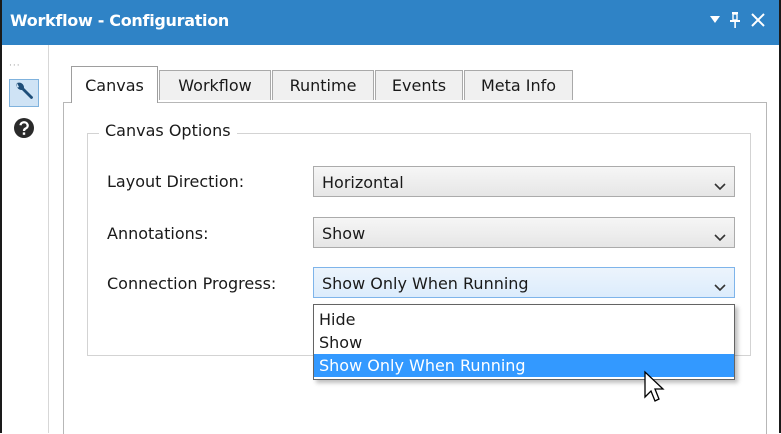  I want to click on close-icon, so click(758, 20).